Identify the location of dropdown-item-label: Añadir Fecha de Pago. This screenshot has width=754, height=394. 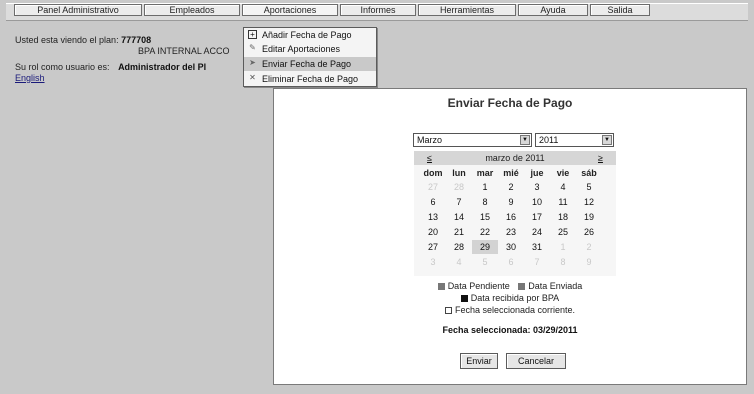
(307, 35).